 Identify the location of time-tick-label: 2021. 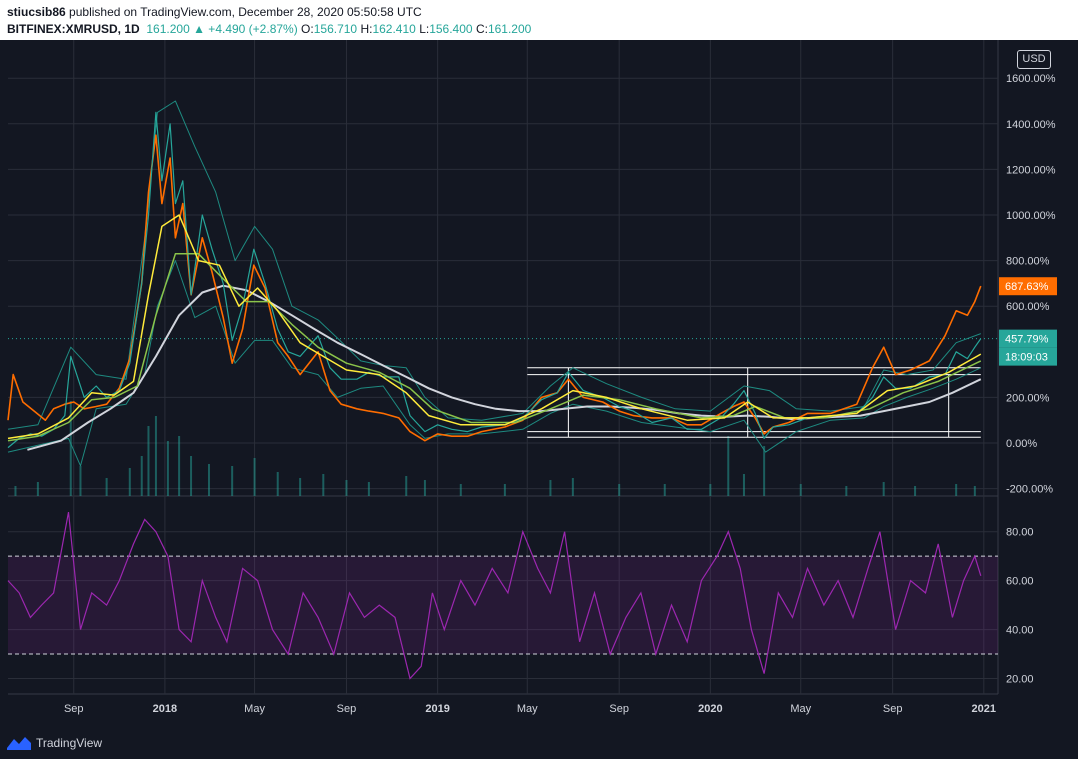
(984, 709).